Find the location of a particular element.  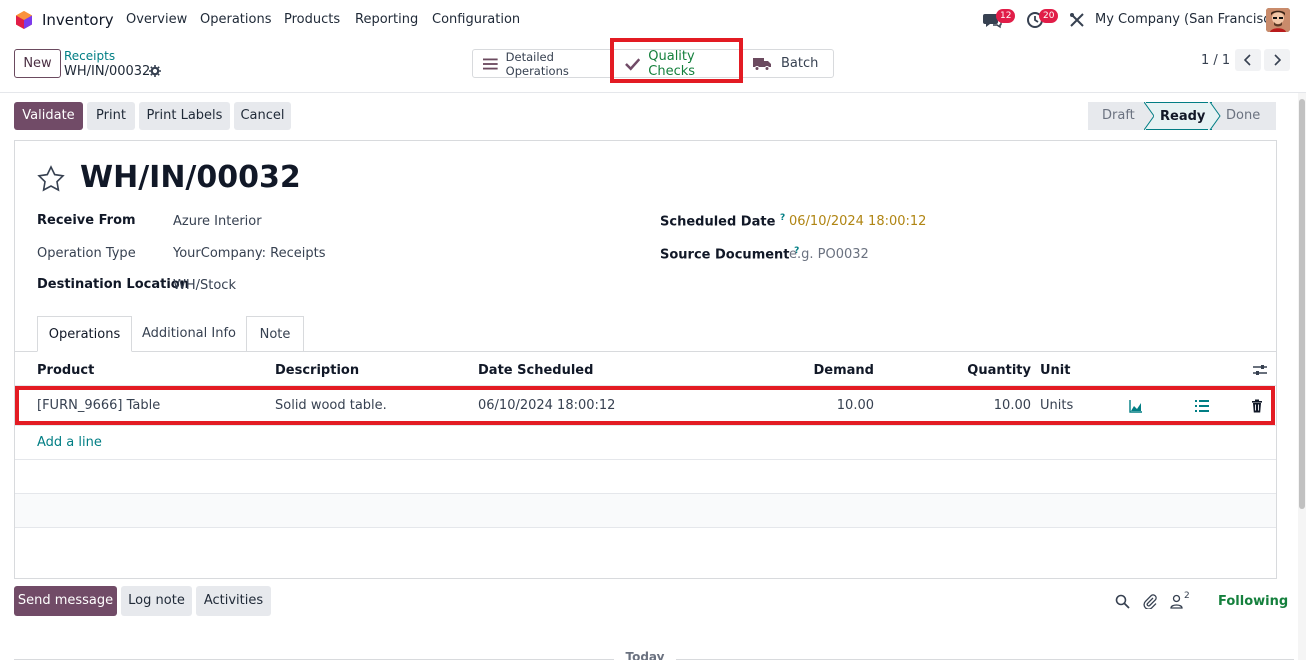

notebook-tabs: Operations Additional Info Note is located at coordinates (645, 334).